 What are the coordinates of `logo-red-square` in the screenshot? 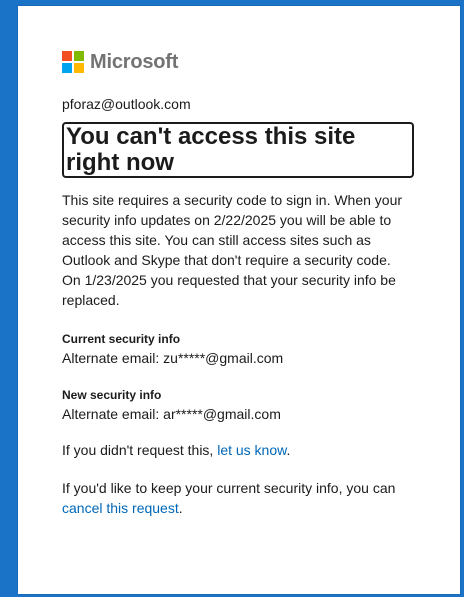 It's located at (67, 56).